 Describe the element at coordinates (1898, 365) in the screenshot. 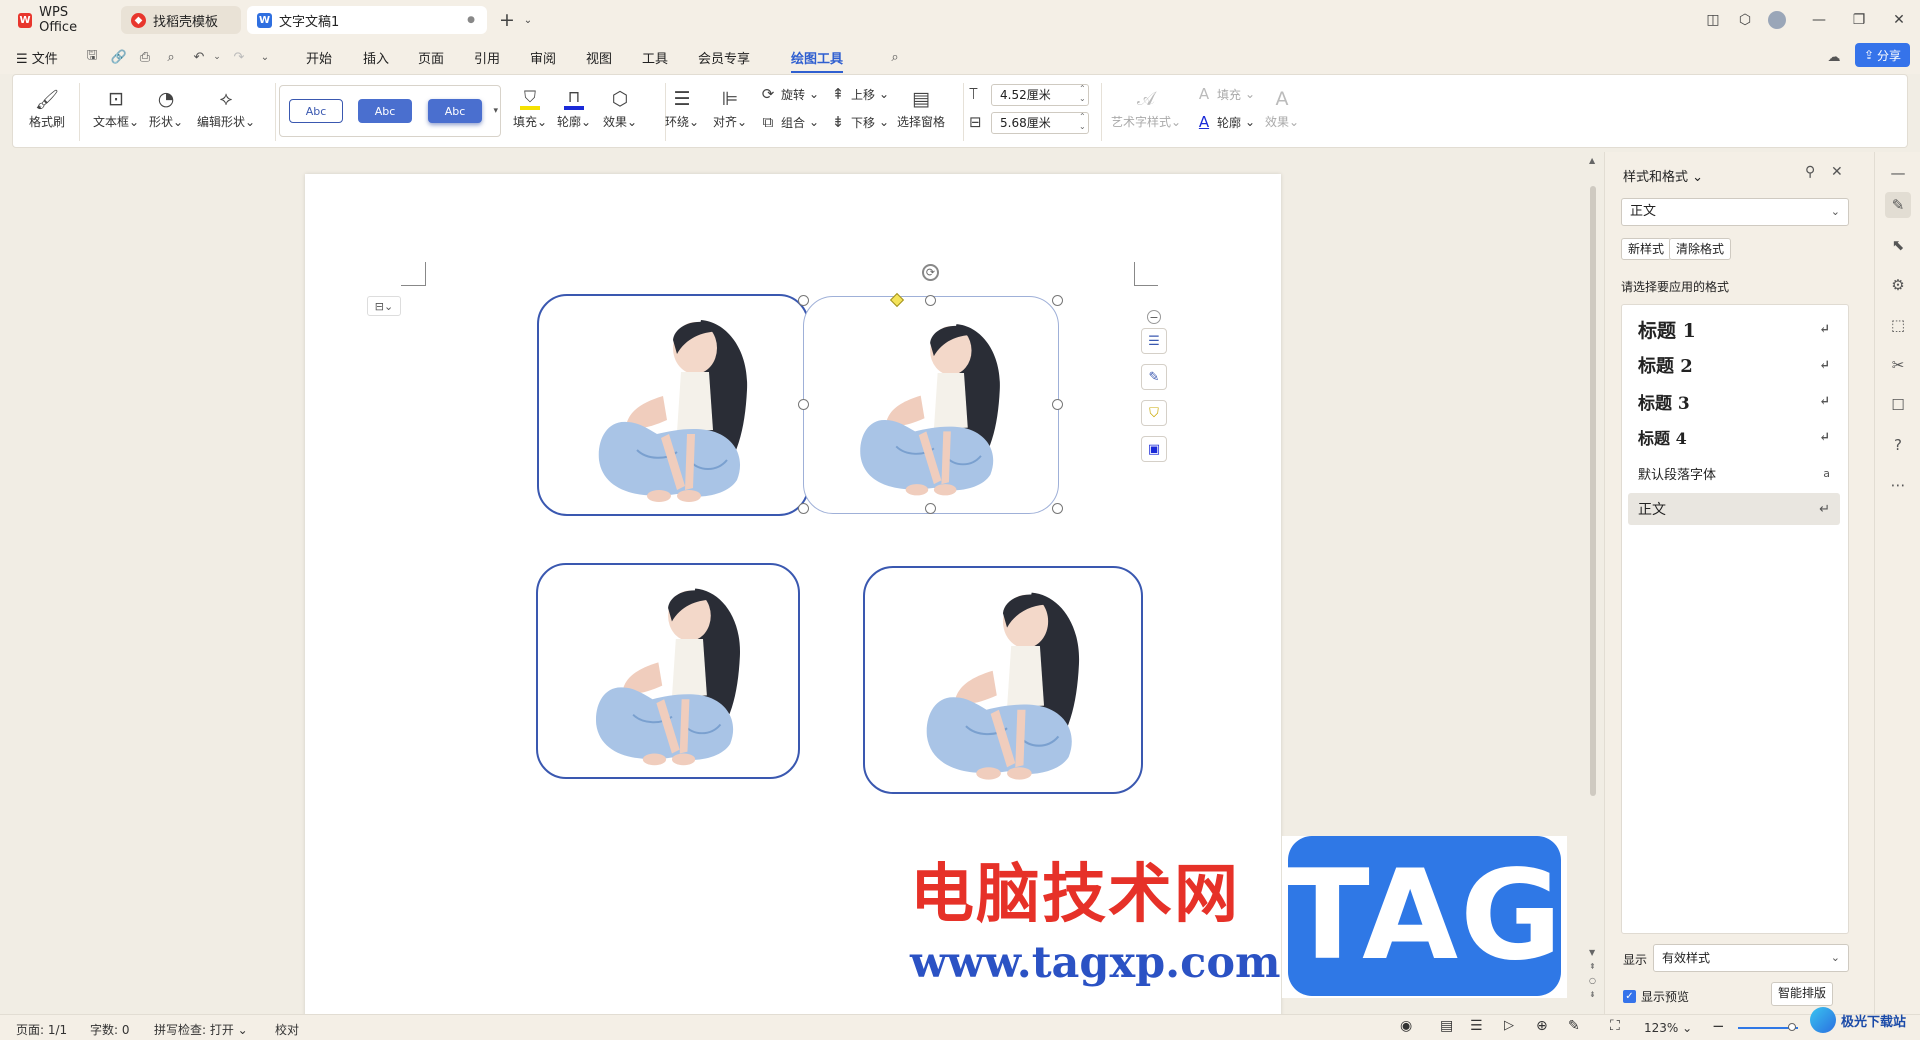

I see `tools-icon: ✂` at that location.